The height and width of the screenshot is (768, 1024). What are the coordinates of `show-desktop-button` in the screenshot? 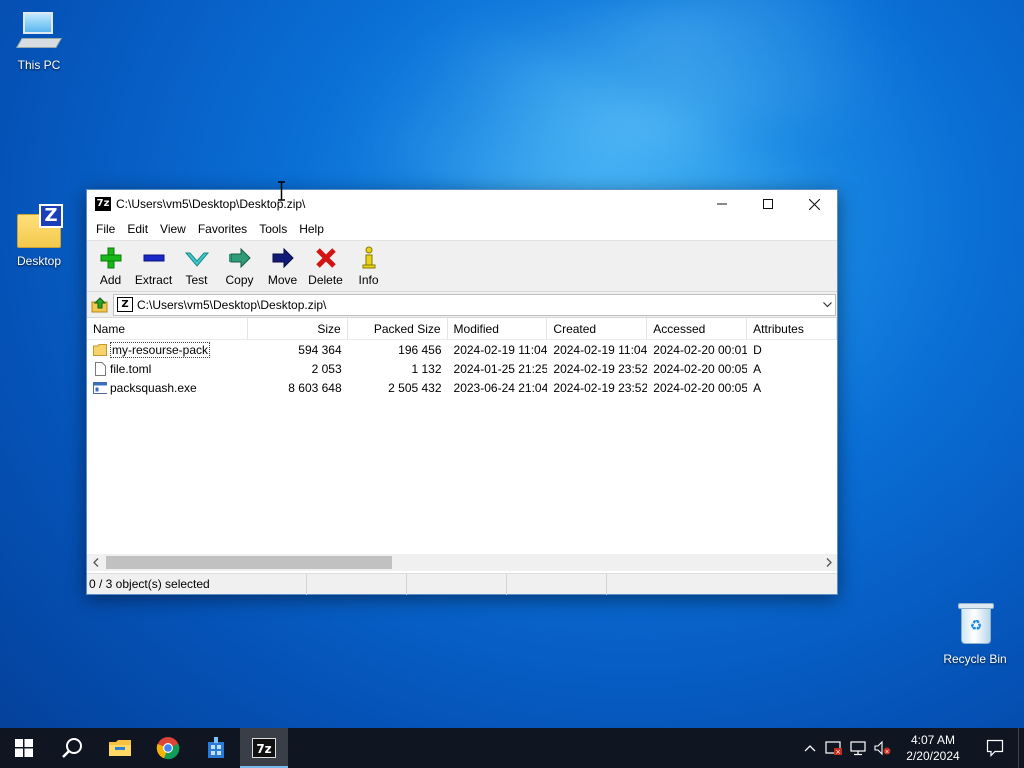 It's located at (1021, 748).